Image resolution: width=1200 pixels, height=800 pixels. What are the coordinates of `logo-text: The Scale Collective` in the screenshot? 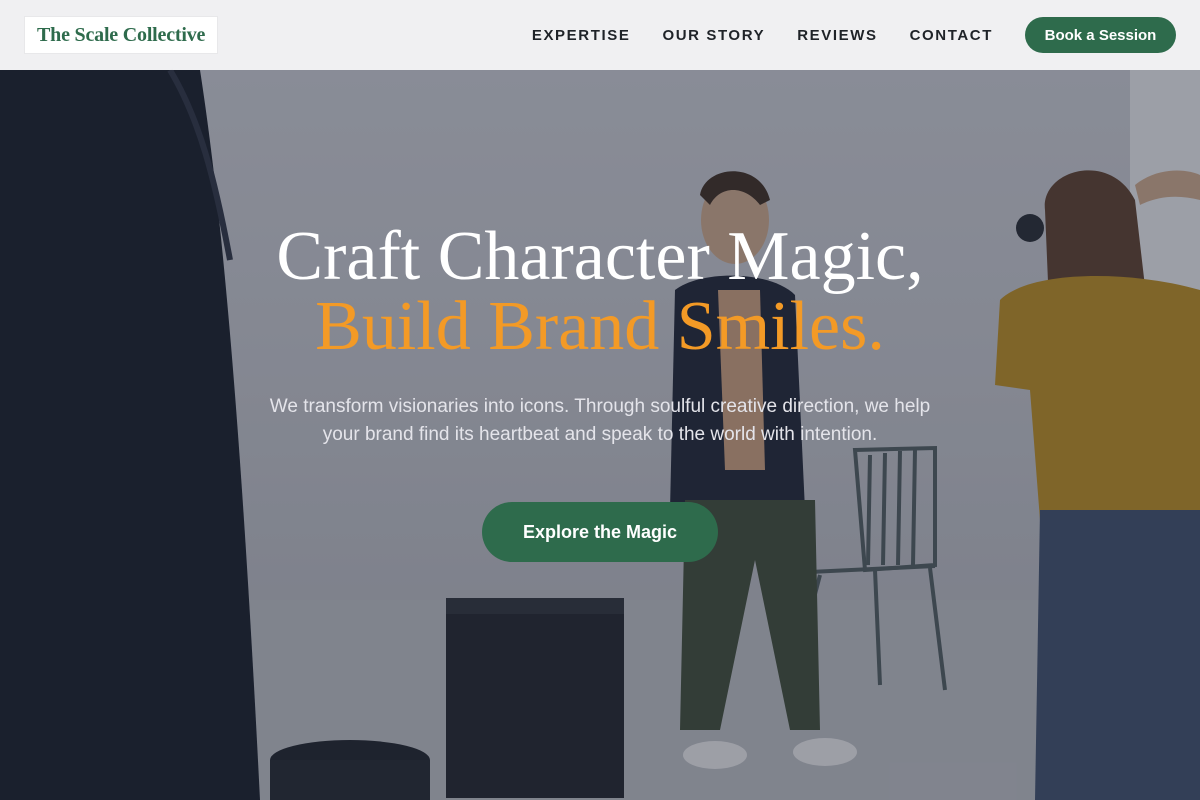 It's located at (121, 34).